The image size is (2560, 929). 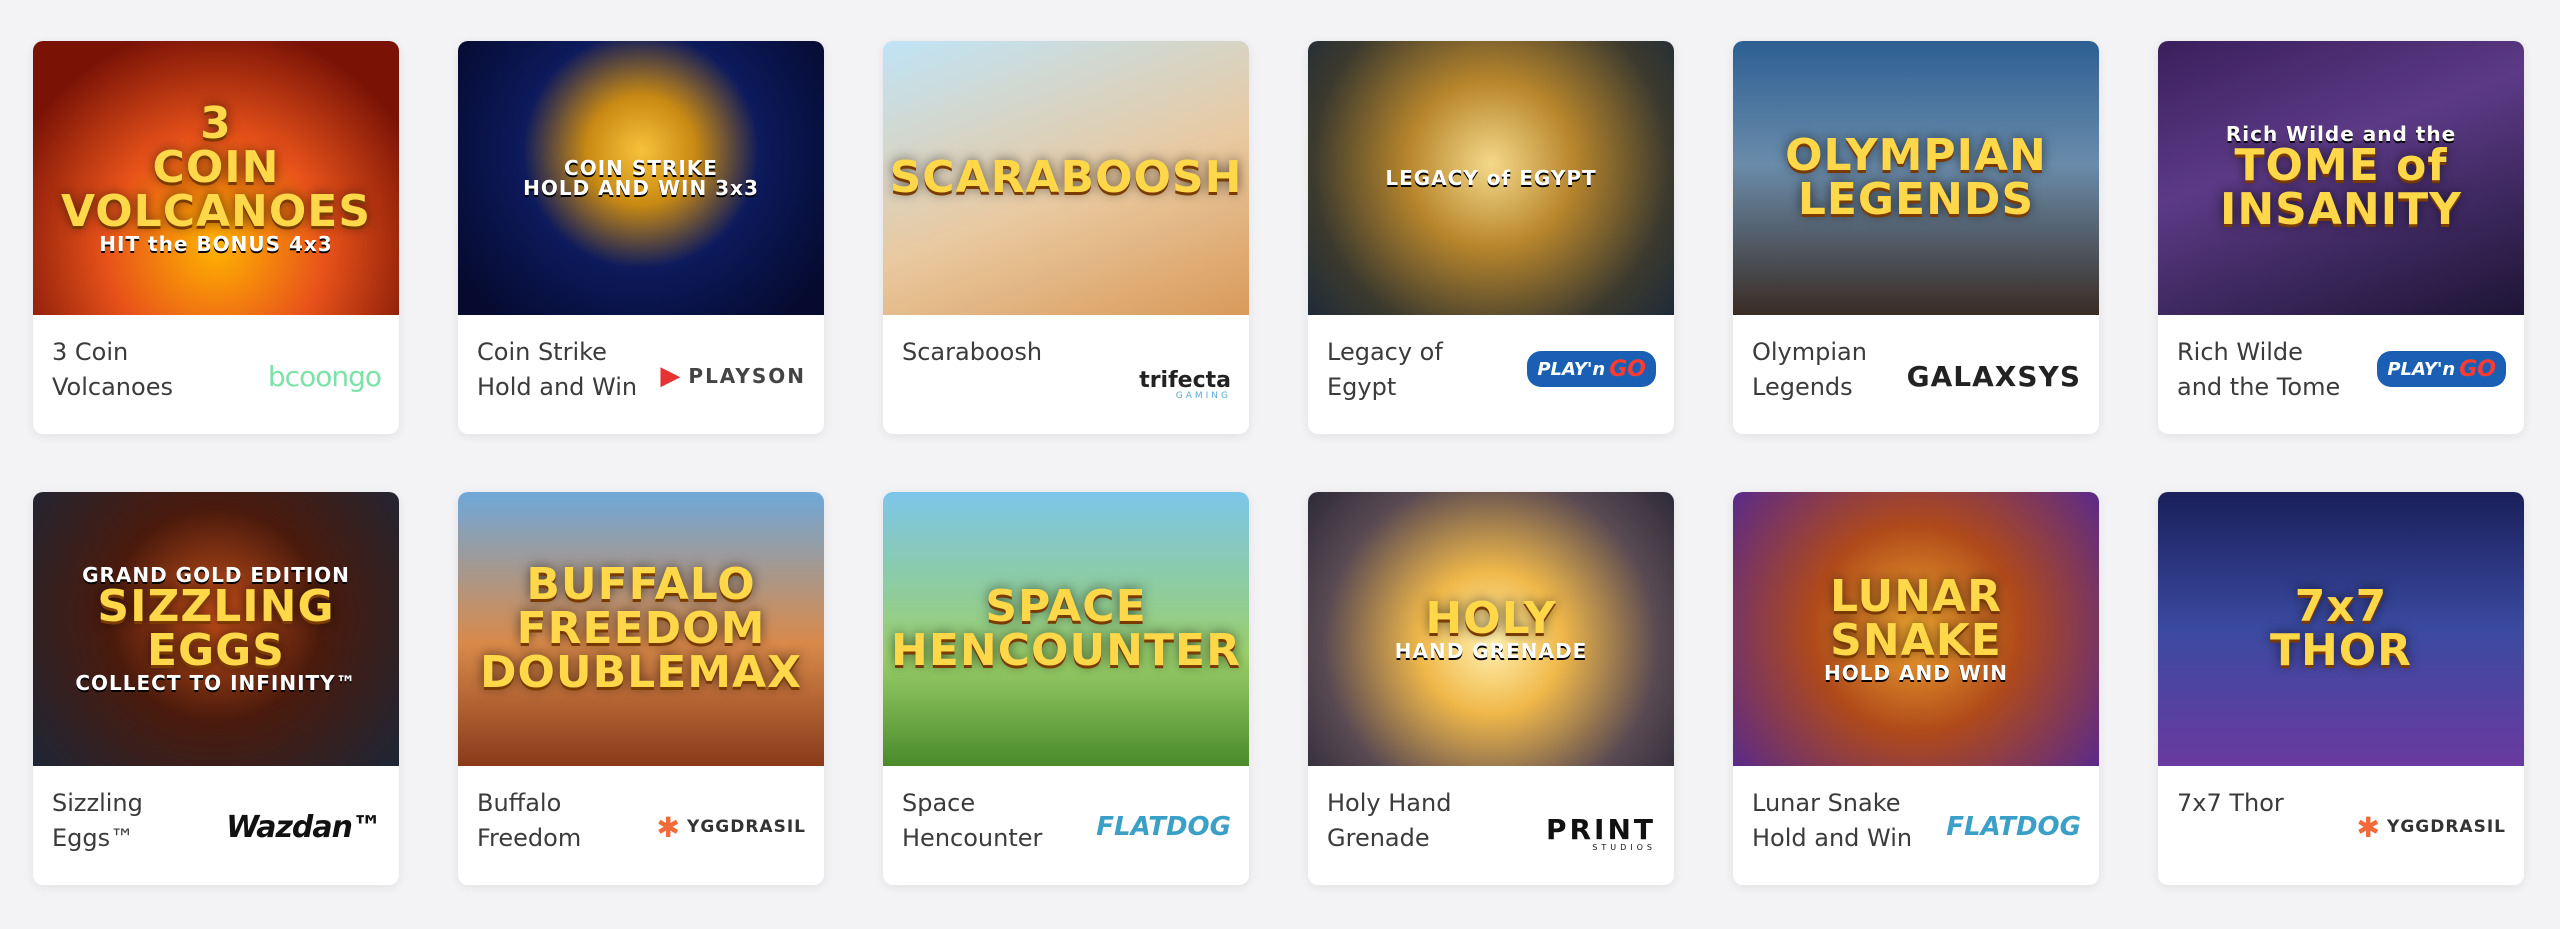 I want to click on game-logo-line: COLLECT TO INFINITY™, so click(x=216, y=683).